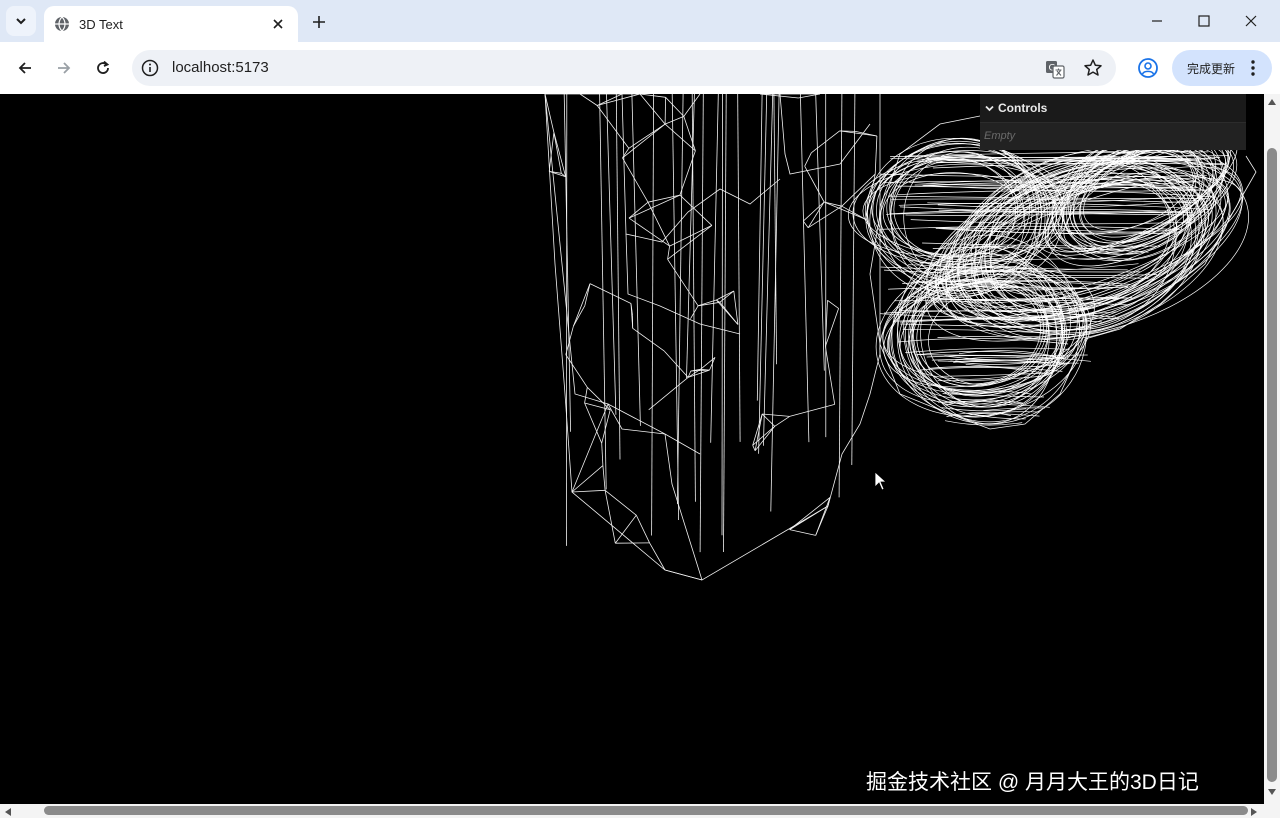  I want to click on close-window-button, so click(1251, 21).